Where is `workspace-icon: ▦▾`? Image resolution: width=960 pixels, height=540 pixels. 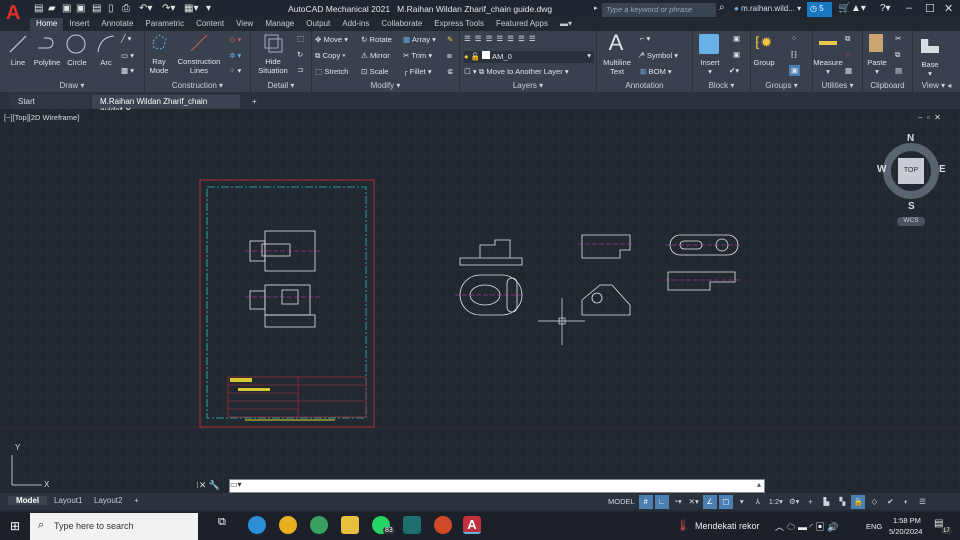
workspace-icon: ▦▾ is located at coordinates (191, 8).